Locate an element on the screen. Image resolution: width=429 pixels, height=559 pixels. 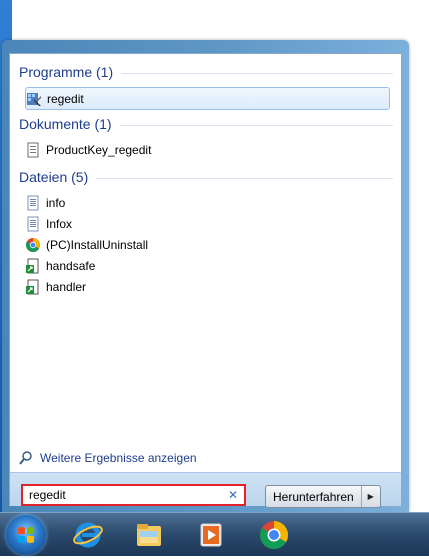
section-title-programs: Programme (1) is located at coordinates (66, 72).